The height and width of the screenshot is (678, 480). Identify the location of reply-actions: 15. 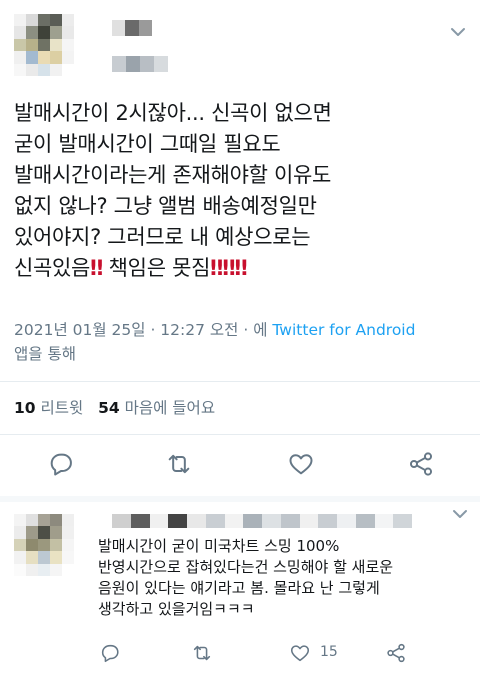
(240, 654).